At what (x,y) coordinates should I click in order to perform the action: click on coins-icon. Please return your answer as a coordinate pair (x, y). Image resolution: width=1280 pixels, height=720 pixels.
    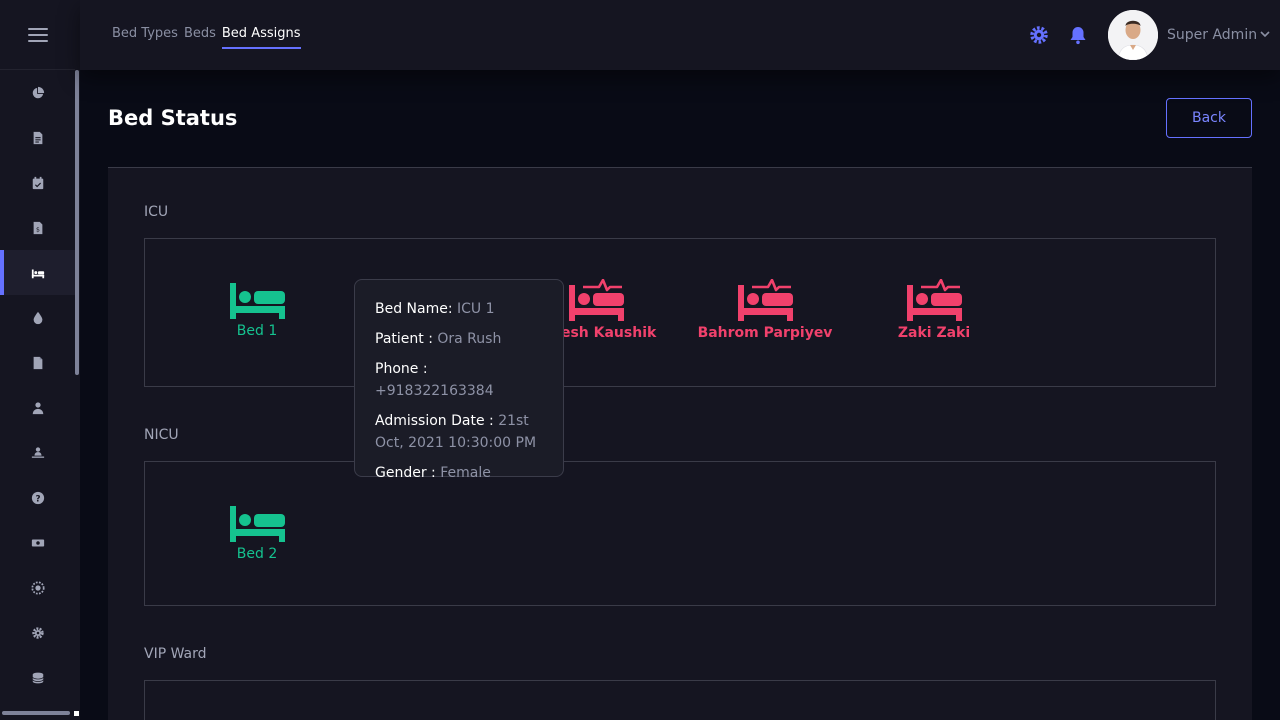
    Looking at the image, I should click on (37, 677).